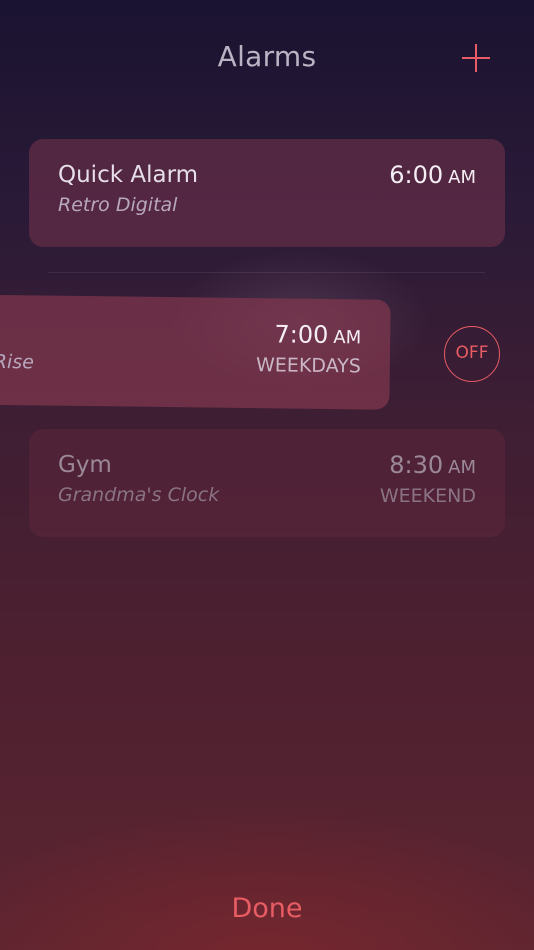 The image size is (534, 950). Describe the element at coordinates (17, 362) in the screenshot. I see `alarm-sound: Rise` at that location.